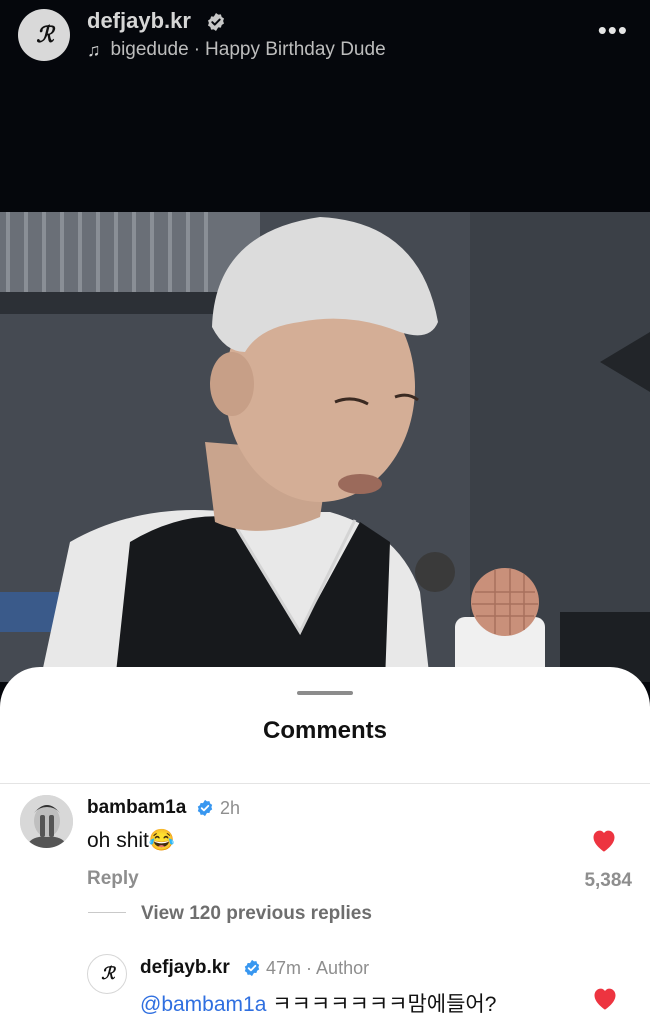 The height and width of the screenshot is (1024, 650). Describe the element at coordinates (149, 49) in the screenshot. I see `music-artist: bigedude` at that location.